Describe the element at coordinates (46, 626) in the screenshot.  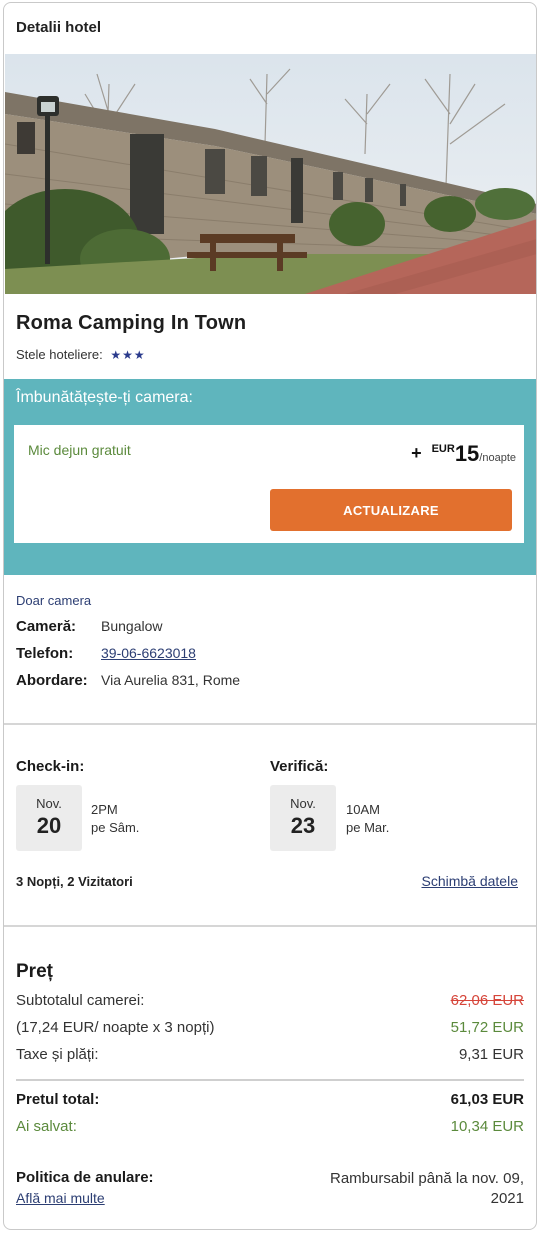
I see `camera-label: Cameră:` at that location.